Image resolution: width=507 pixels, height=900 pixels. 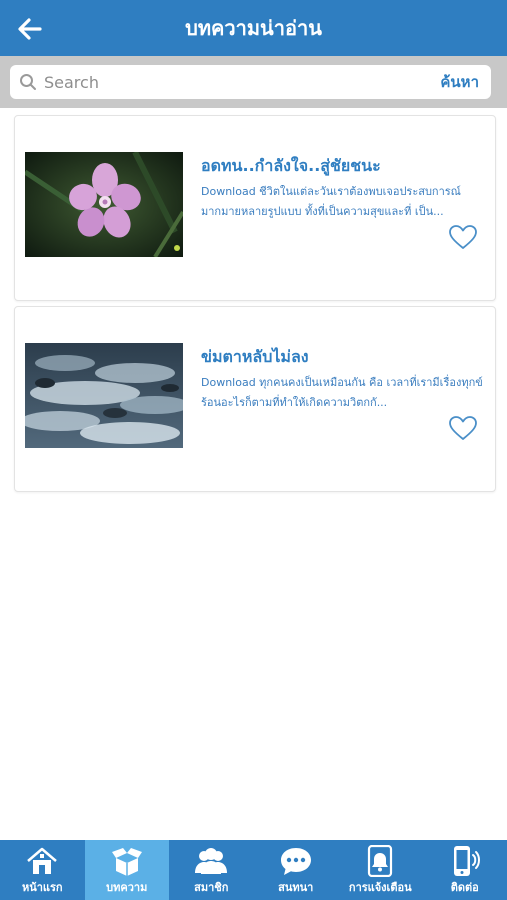 What do you see at coordinates (466, 861) in the screenshot?
I see `phone-contact-icon` at bounding box center [466, 861].